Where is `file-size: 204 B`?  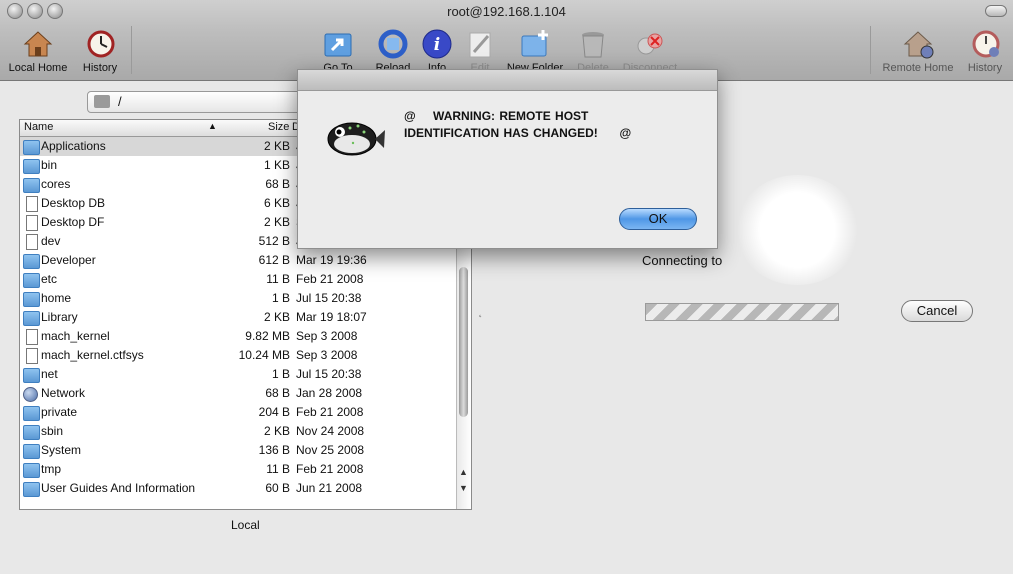
file-size: 204 B is located at coordinates (274, 412).